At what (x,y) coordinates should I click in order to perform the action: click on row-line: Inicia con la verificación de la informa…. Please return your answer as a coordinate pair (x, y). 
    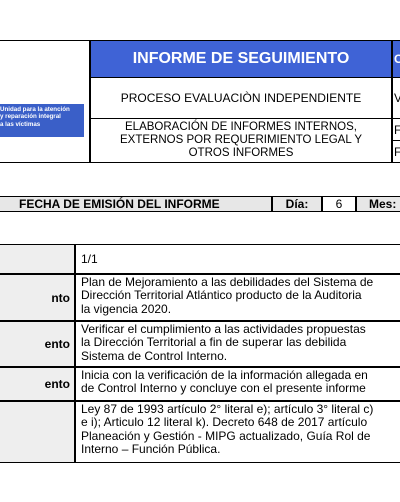
    Looking at the image, I should click on (224, 375).